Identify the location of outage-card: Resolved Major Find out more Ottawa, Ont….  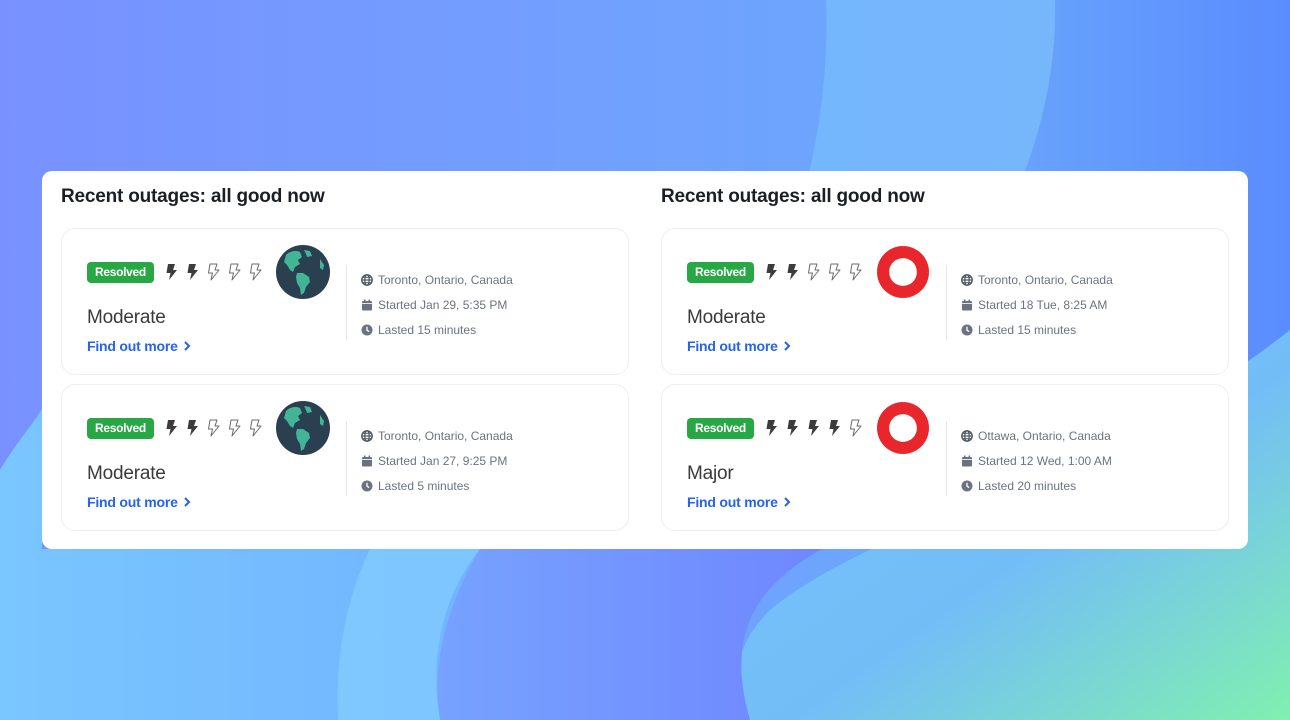
(945, 457).